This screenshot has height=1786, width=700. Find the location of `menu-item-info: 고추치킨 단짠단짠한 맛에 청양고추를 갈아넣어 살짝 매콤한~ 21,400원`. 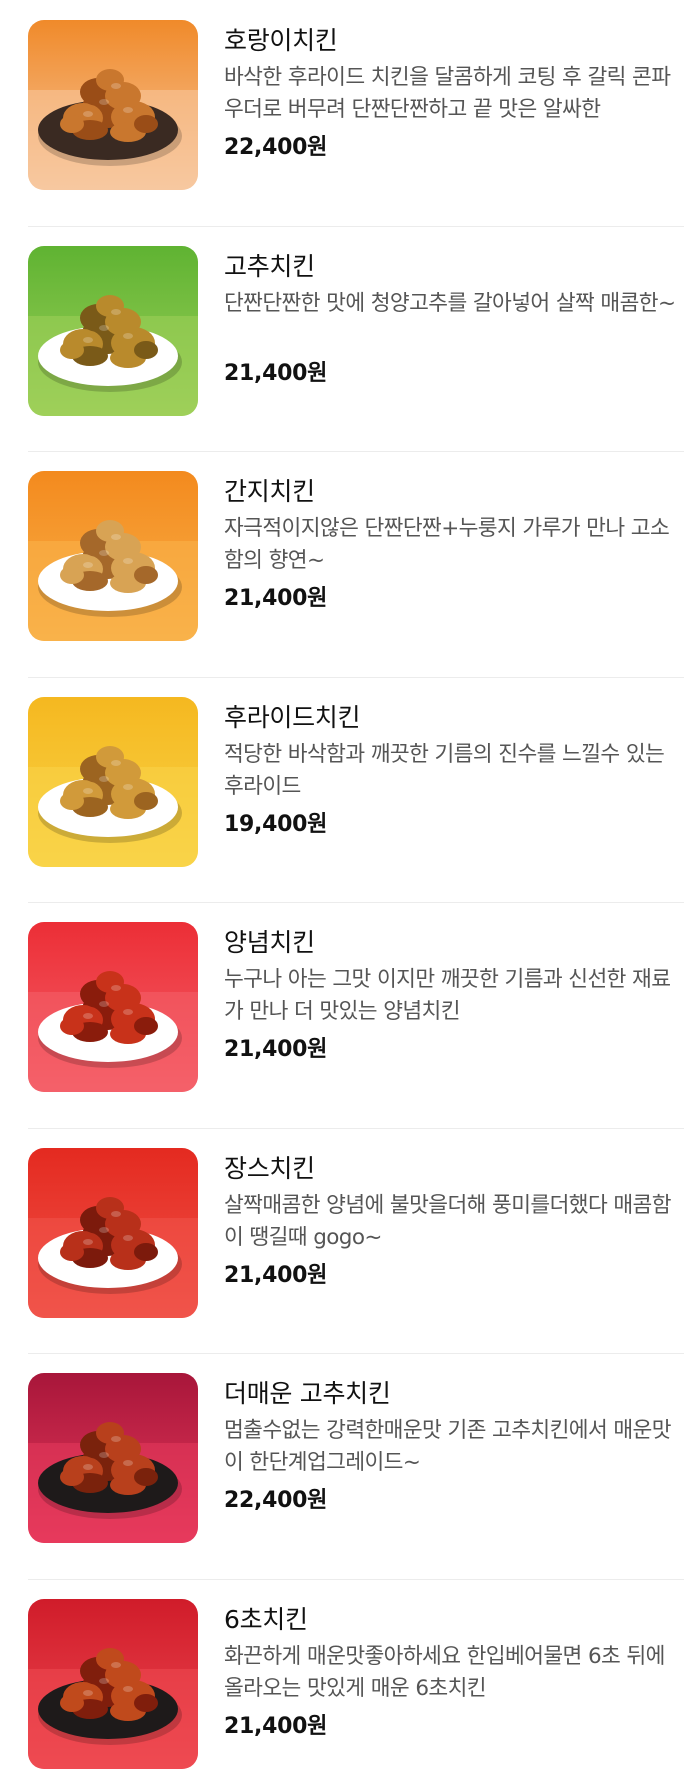

menu-item-info: 고추치킨 단짠단짠한 맛에 청양고추를 갈아넣어 살짝 매콤한~ 21,400원 is located at coordinates (462, 318).